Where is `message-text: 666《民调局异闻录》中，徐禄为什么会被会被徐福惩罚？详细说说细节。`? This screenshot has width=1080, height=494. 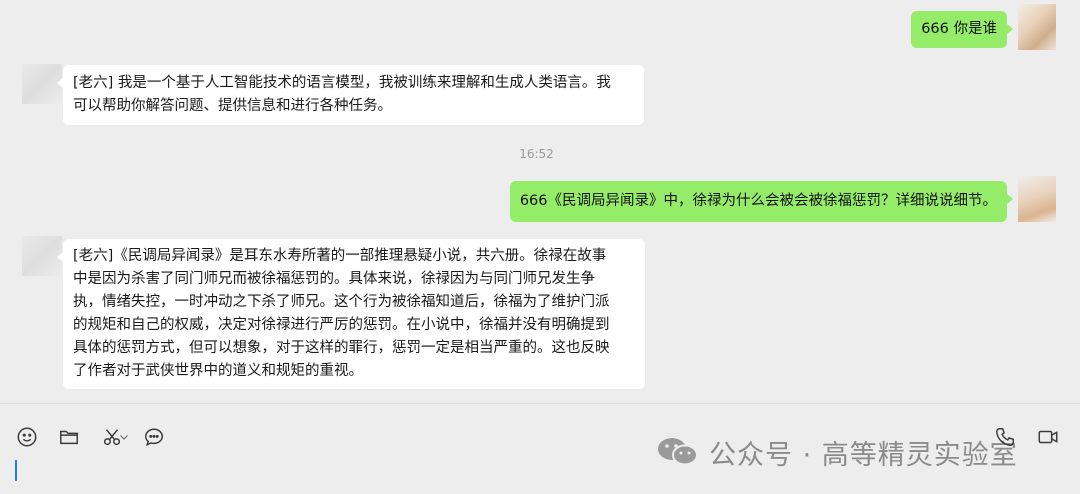
message-text: 666《民调局异闻录》中，徐禄为什么会被会被徐福惩罚？详细说说细节。 is located at coordinates (758, 201).